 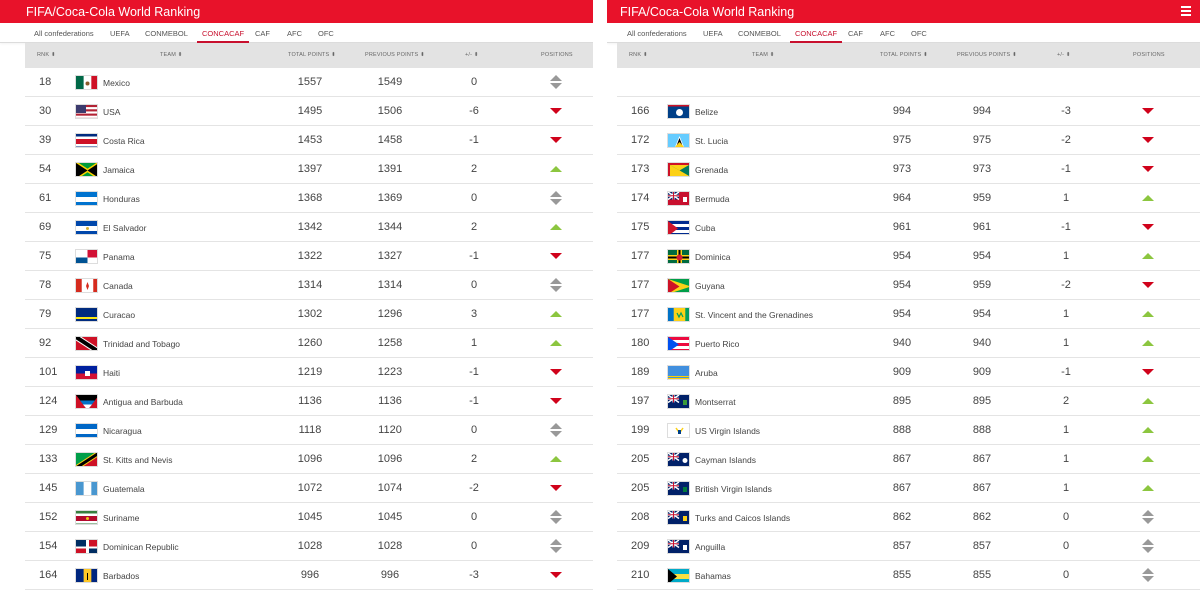 What do you see at coordinates (141, 344) in the screenshot?
I see `team-name: Trinidad and Tobago` at bounding box center [141, 344].